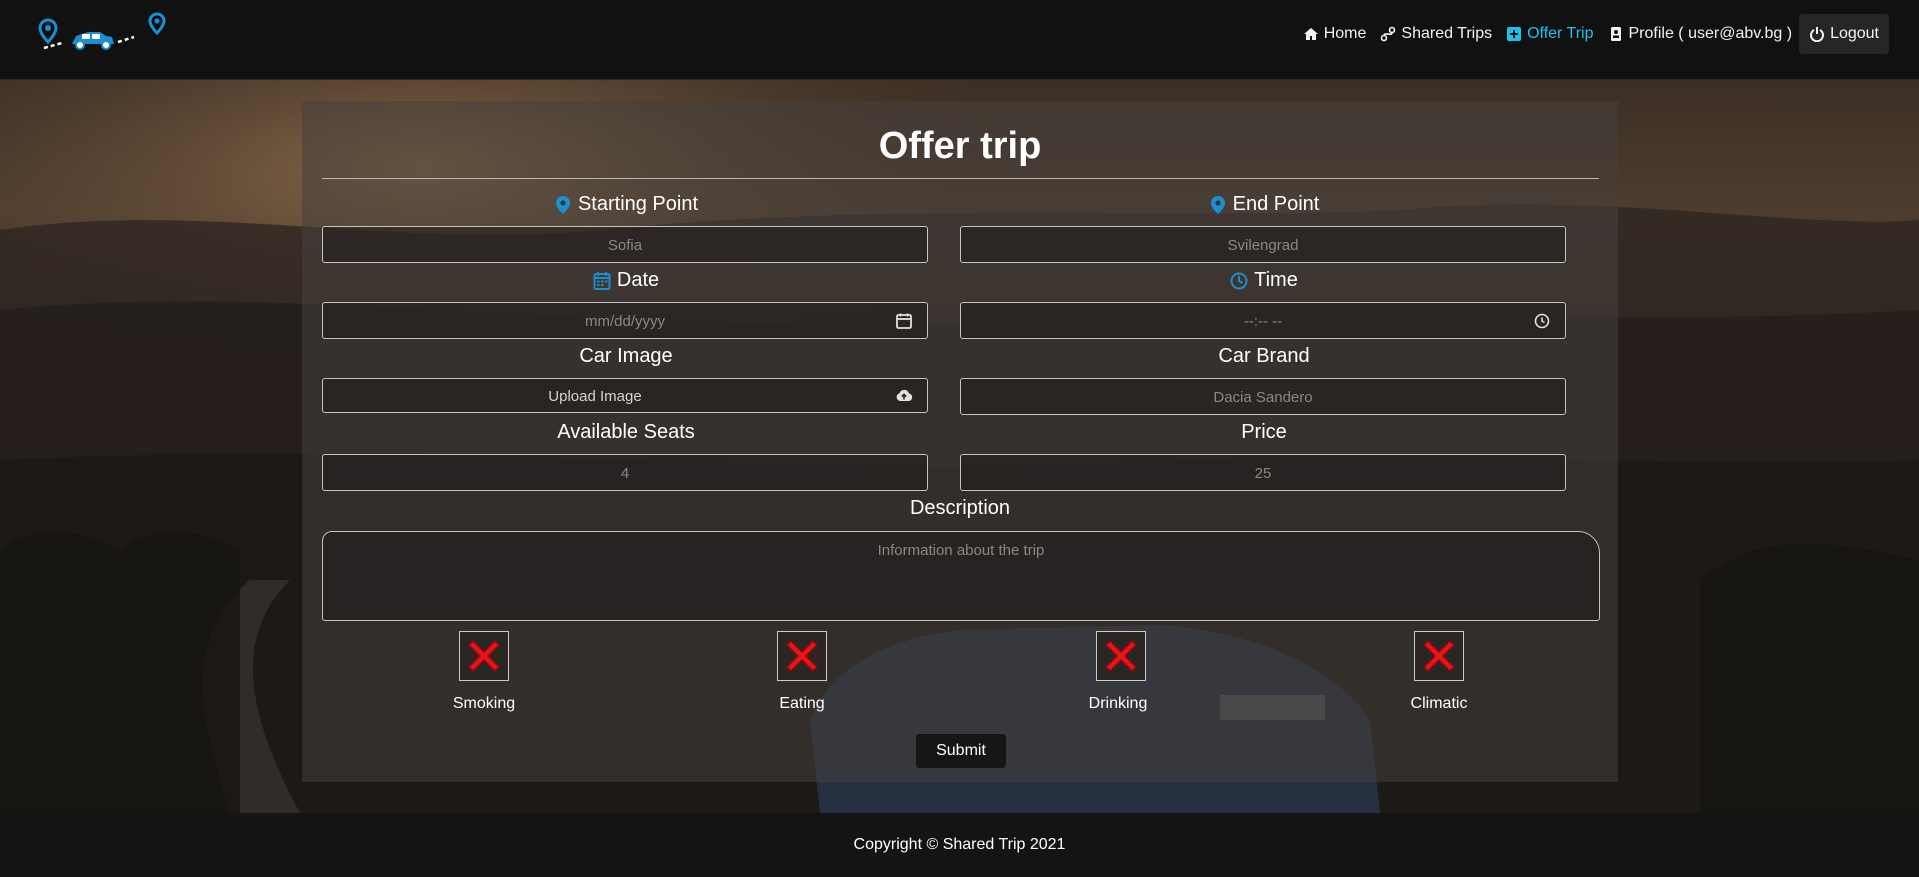 The image size is (1919, 877). Describe the element at coordinates (638, 280) in the screenshot. I see `date-text: Date` at that location.